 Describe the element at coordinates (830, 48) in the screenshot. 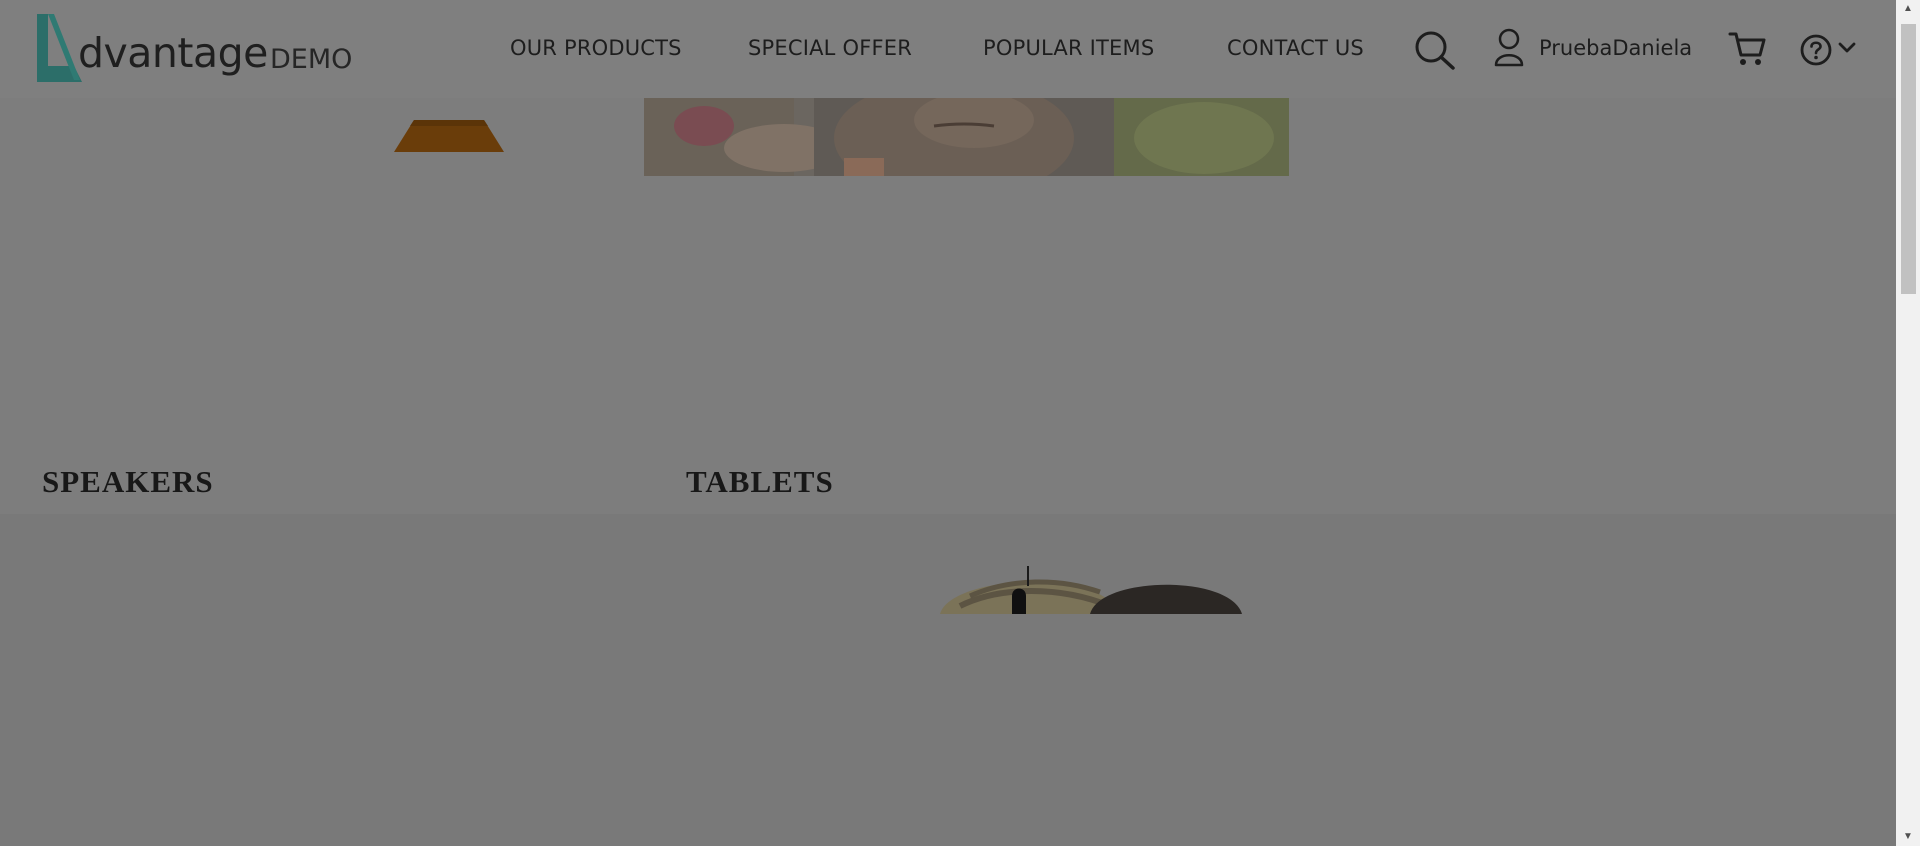

I see `nav-special-offer: SPECIAL OFFER` at that location.